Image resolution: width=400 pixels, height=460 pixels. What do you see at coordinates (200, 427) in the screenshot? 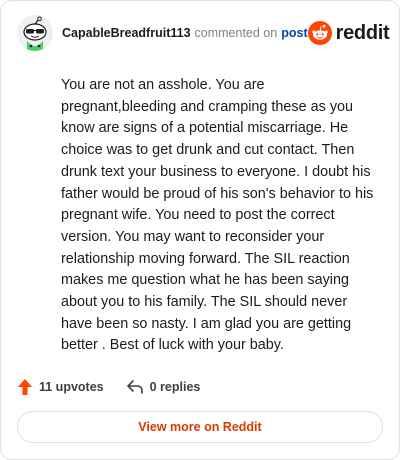
I see `view-more-button: View more on Reddit` at bounding box center [200, 427].